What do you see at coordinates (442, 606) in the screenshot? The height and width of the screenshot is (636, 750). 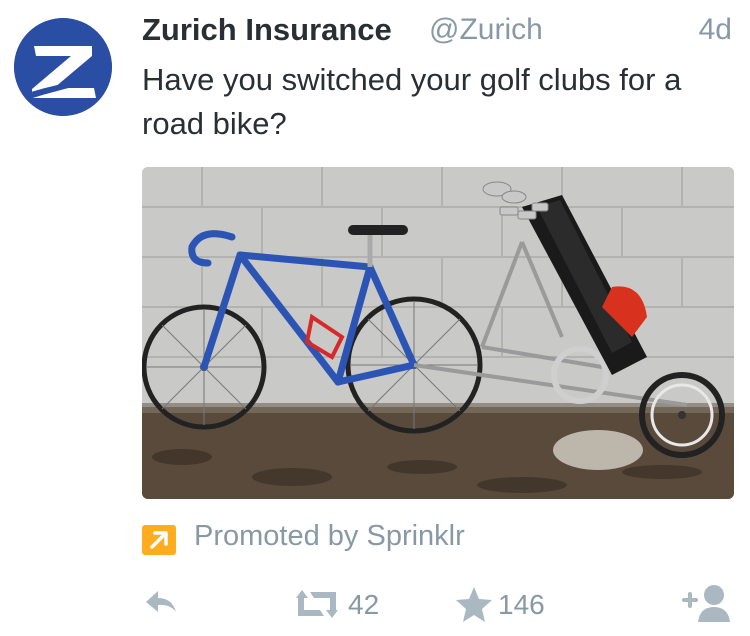 I see `tweet-actions: 42 146` at bounding box center [442, 606].